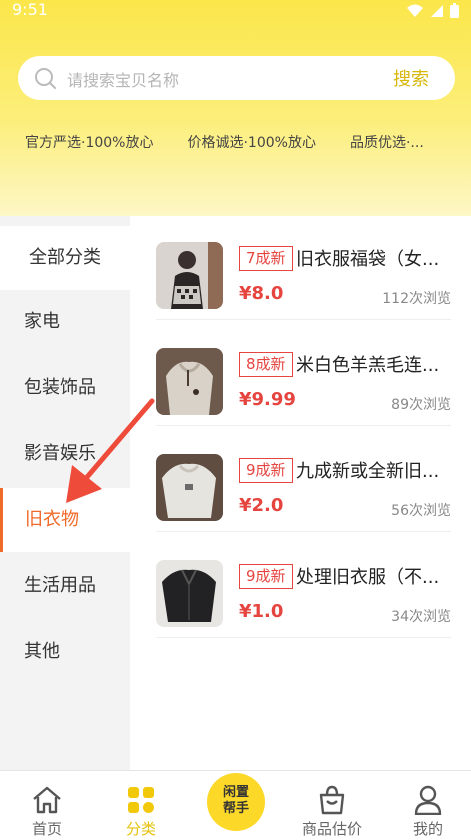 The width and height of the screenshot is (471, 840). I want to click on slogan-2: 价格诚选·100%放心, so click(251, 143).